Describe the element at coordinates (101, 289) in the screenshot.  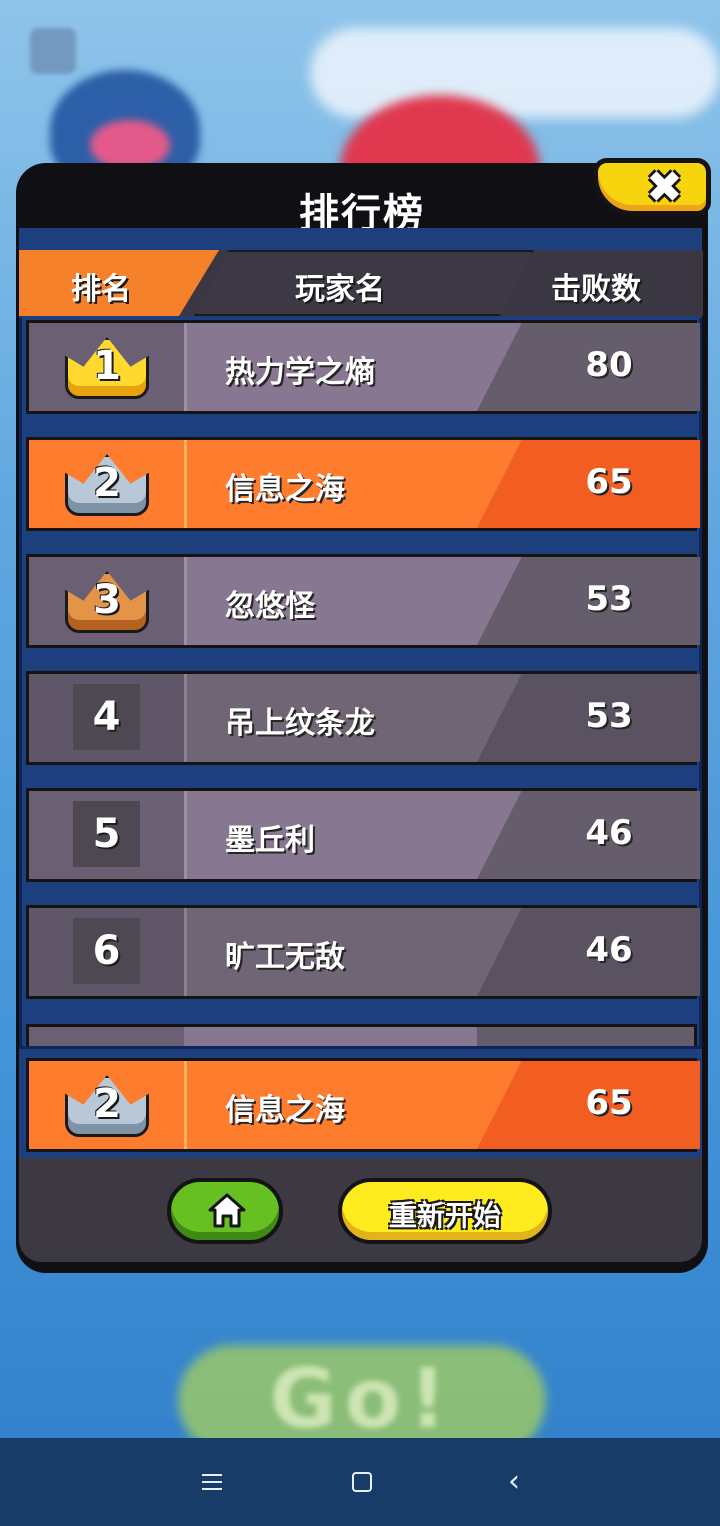
I see `header-rank-label: 排名` at that location.